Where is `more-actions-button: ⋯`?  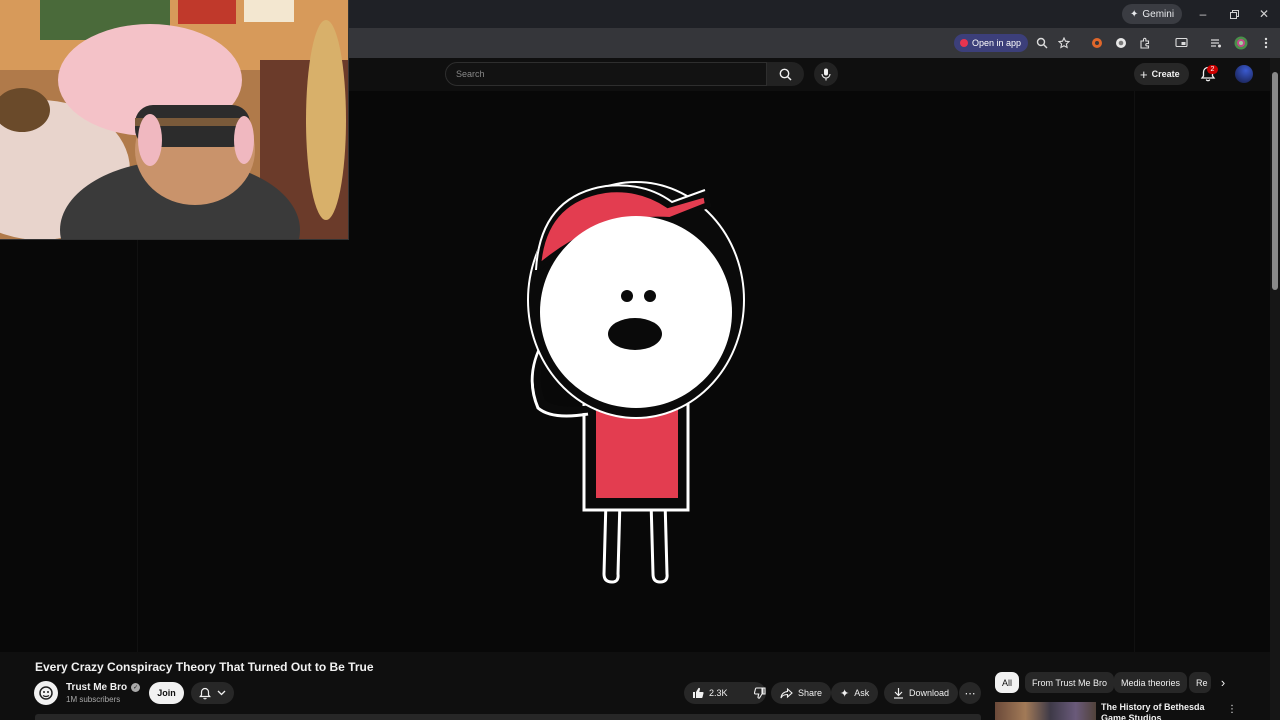 more-actions-button: ⋯ is located at coordinates (970, 693).